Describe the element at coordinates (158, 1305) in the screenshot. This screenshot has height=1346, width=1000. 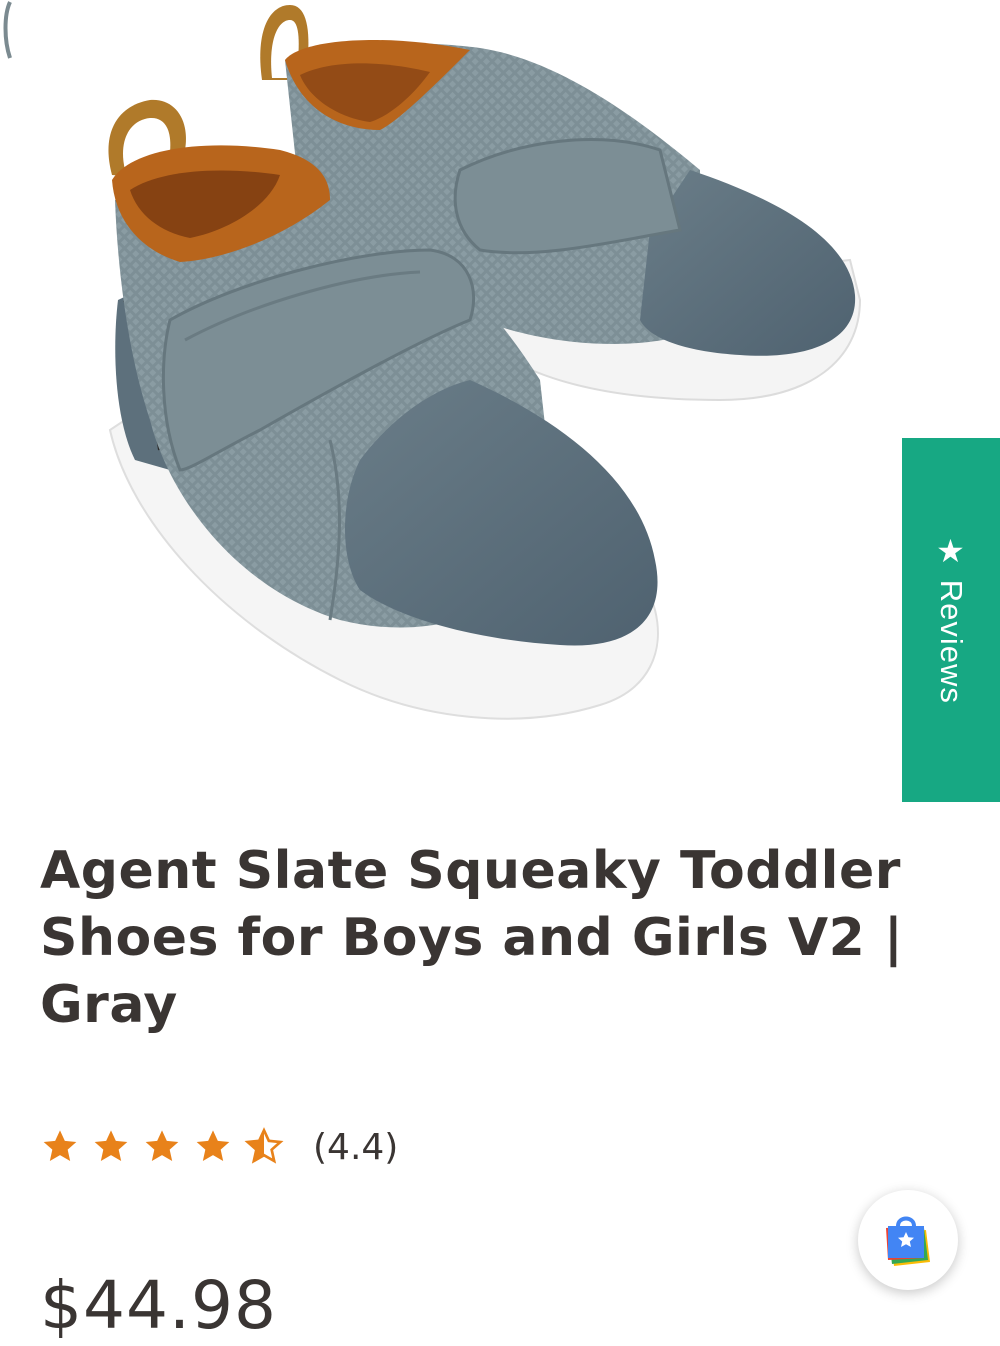
I see `product-price: $44.98` at that location.